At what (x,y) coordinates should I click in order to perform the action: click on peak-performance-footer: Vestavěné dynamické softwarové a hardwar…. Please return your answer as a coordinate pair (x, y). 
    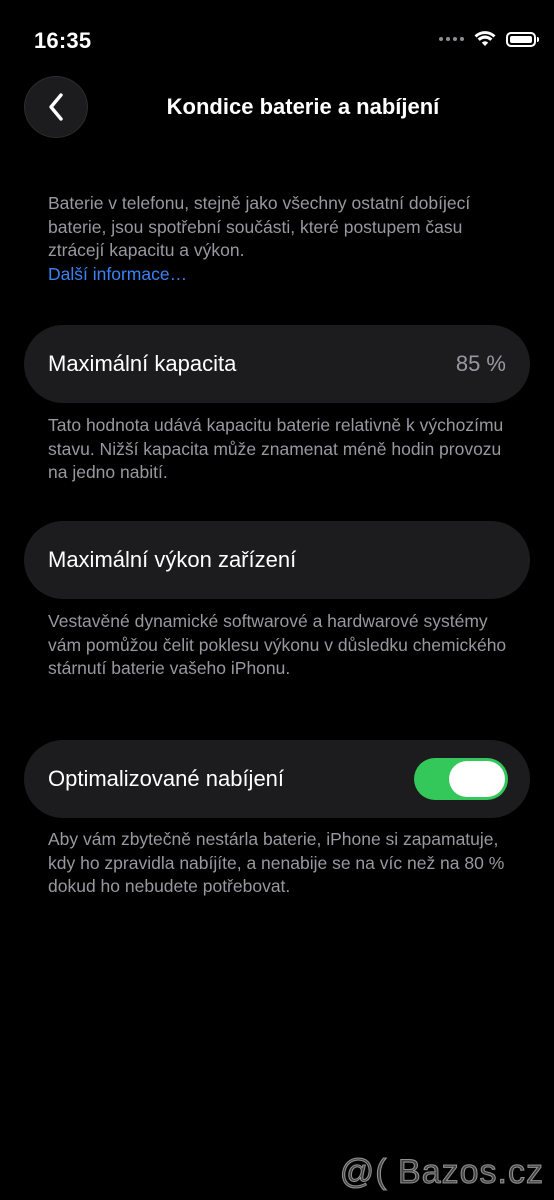
    Looking at the image, I should click on (277, 644).